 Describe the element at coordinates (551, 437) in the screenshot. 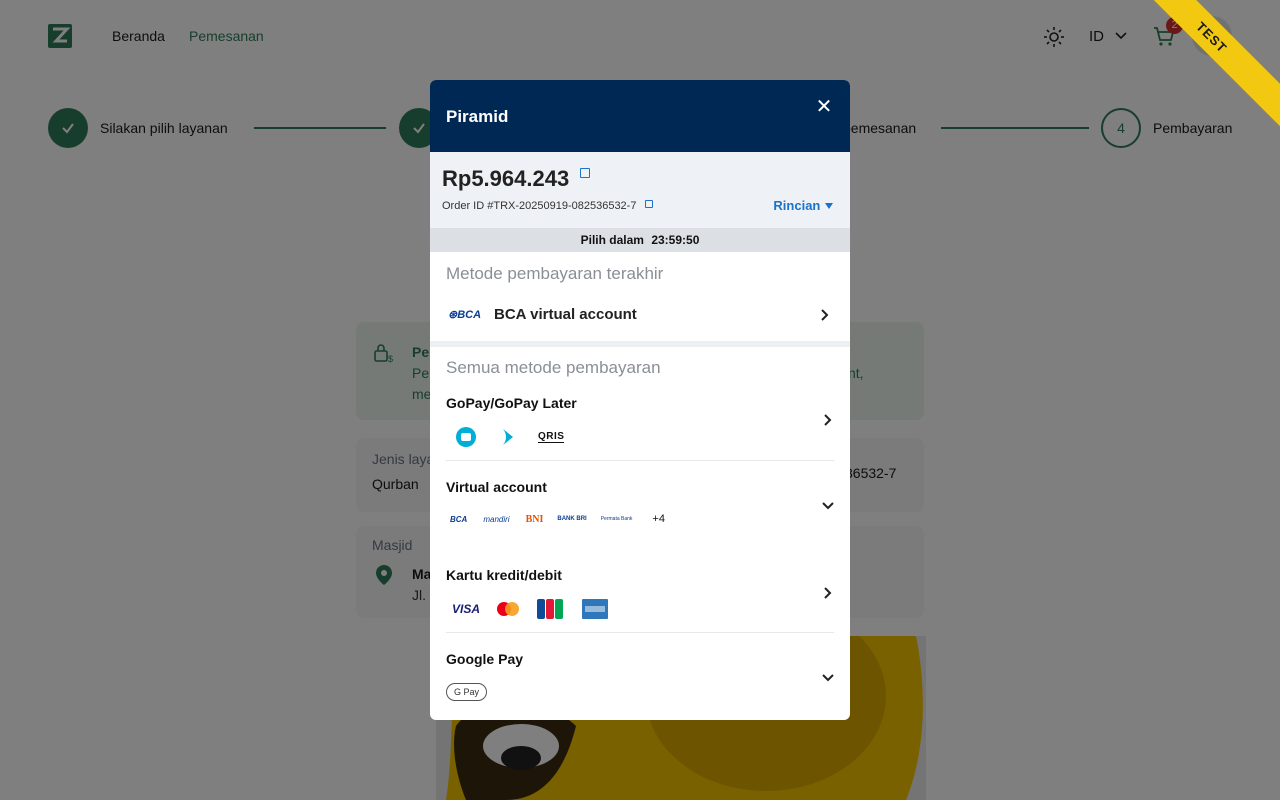

I see `qris-logo: QRIS` at that location.